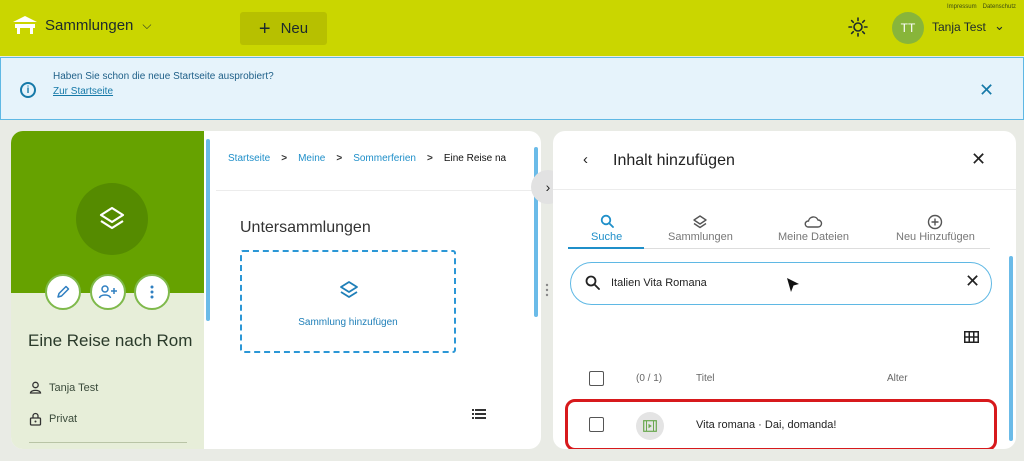 The image size is (1024, 461). I want to click on user-menu-chevron-icon: ⌄, so click(999, 26).